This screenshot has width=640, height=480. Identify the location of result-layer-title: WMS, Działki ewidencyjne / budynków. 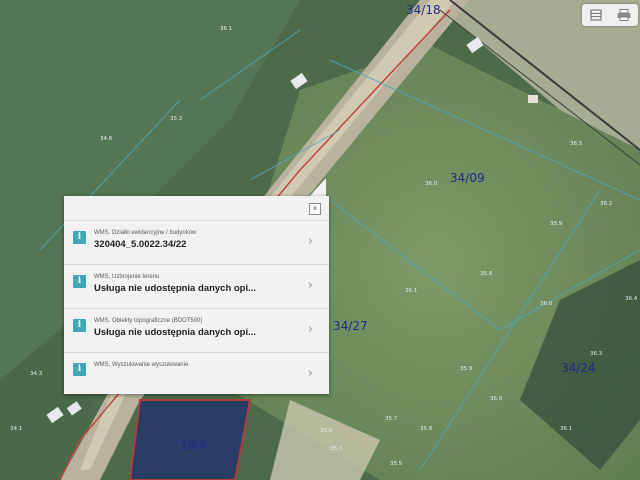
(145, 233).